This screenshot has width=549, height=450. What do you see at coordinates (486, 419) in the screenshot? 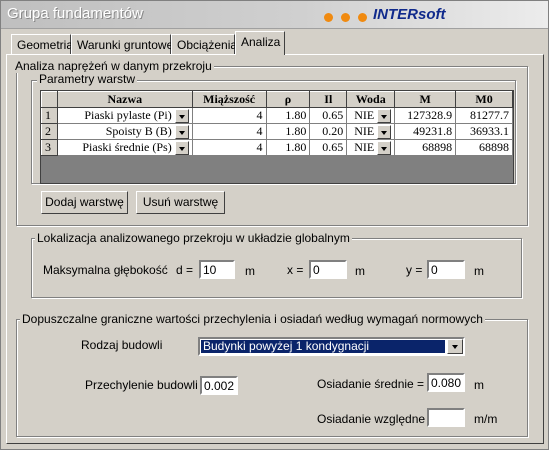
I see `rel-settlement-unit: m/m` at bounding box center [486, 419].